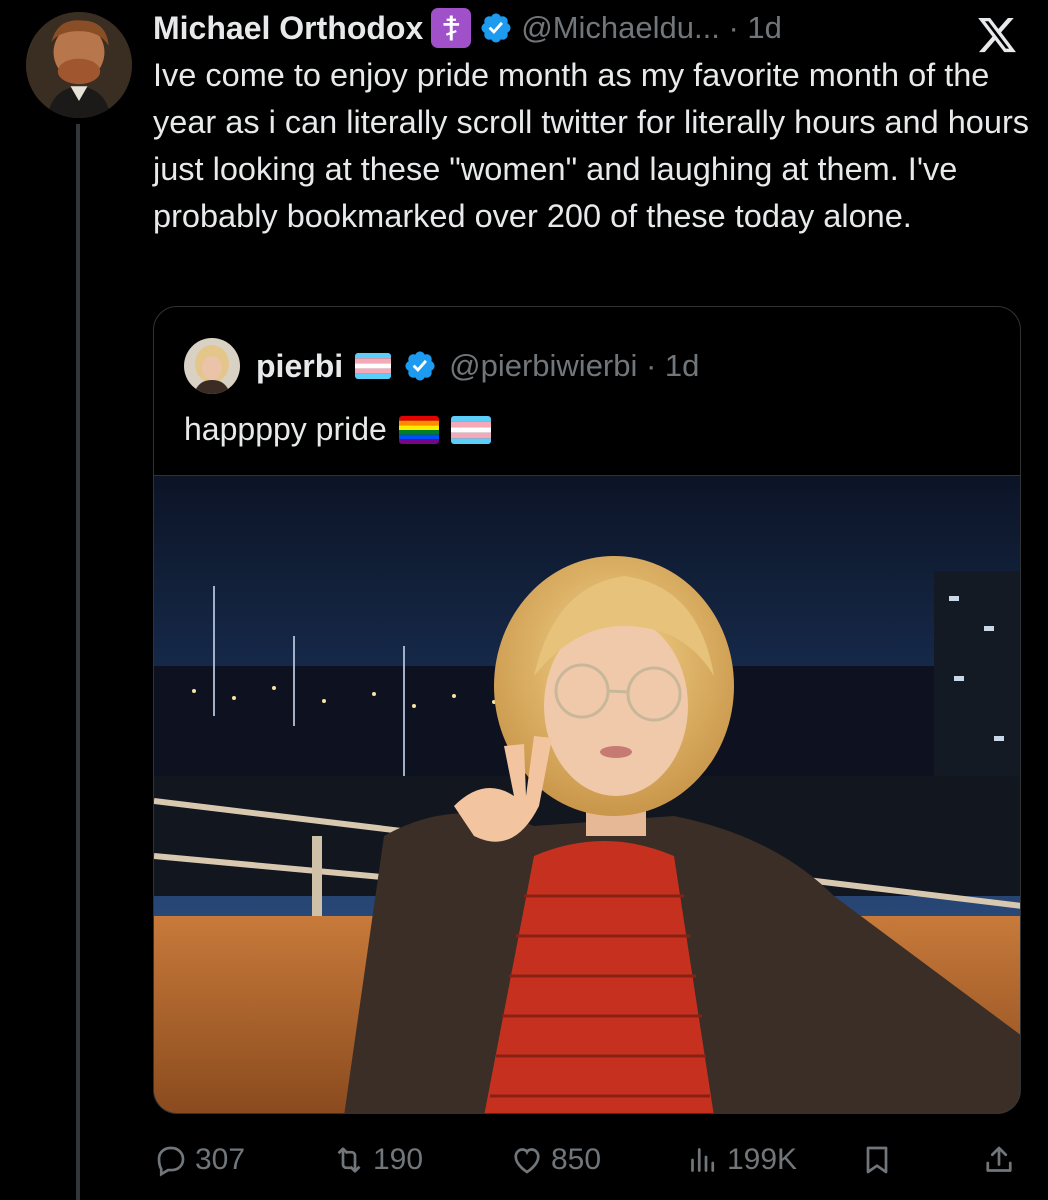  Describe the element at coordinates (441, 366) in the screenshot. I see `quote-header: pierbi @pierbiwierbi · 1d` at that location.